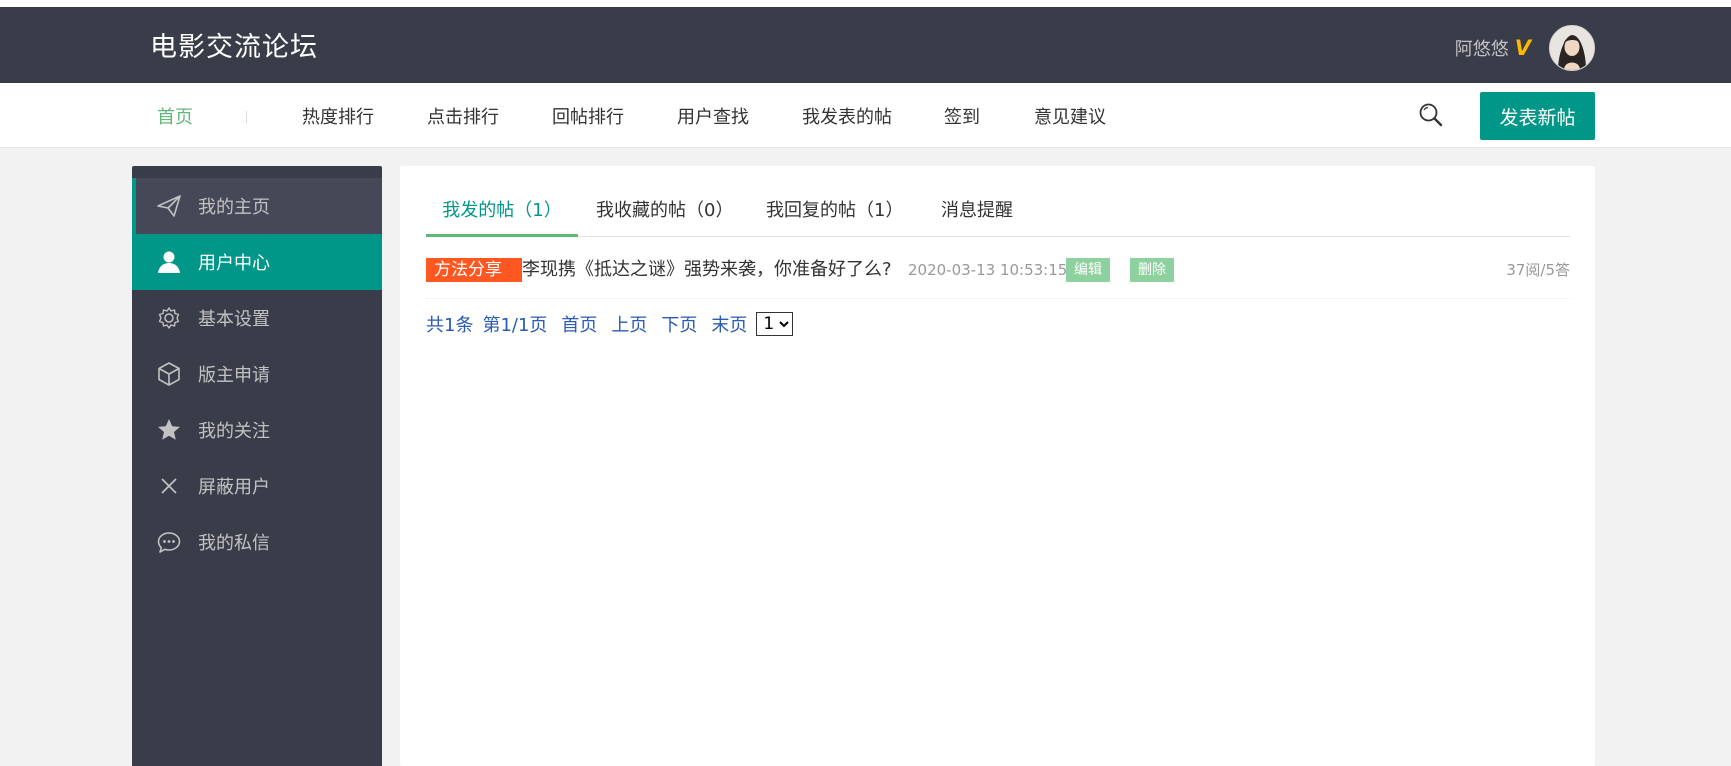  What do you see at coordinates (665, 210) in the screenshot?
I see `tab-label: 我收藏的帖（0）` at bounding box center [665, 210].